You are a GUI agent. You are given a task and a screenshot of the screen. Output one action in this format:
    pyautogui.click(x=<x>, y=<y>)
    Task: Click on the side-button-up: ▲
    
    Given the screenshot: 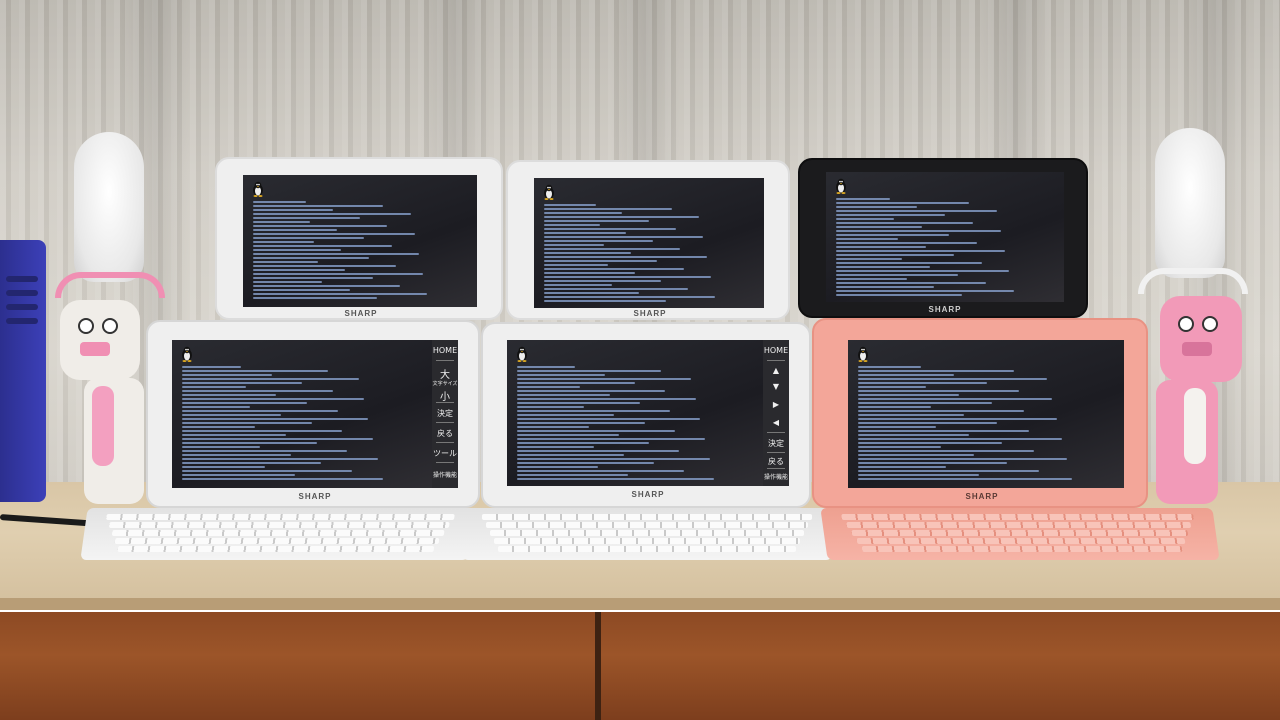 What is the action you would take?
    pyautogui.click(x=776, y=370)
    